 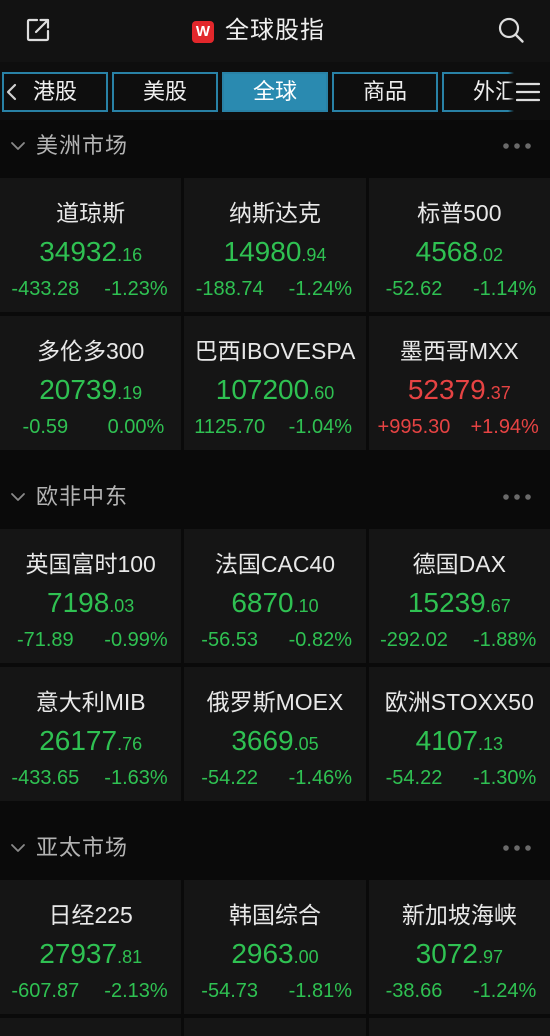 I want to click on index-price: 27937.81, so click(x=90, y=954).